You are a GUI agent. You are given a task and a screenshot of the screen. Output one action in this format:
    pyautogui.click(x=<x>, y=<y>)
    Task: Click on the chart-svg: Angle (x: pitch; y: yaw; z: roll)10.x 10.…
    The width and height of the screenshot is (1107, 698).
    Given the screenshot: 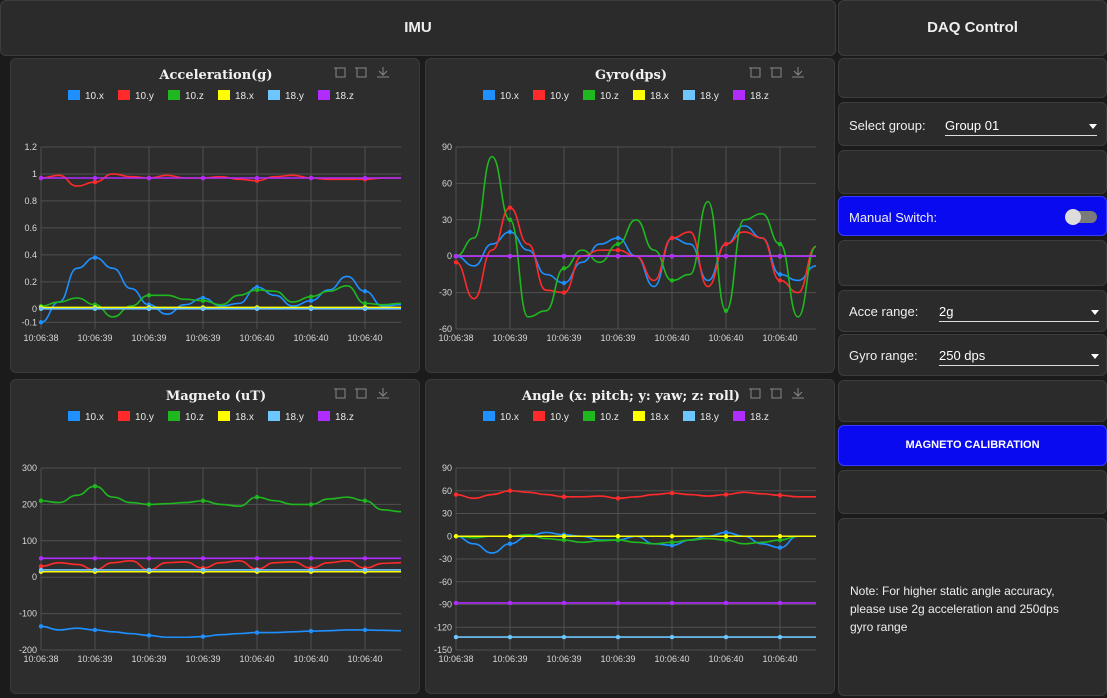 What is the action you would take?
    pyautogui.click(x=625, y=526)
    